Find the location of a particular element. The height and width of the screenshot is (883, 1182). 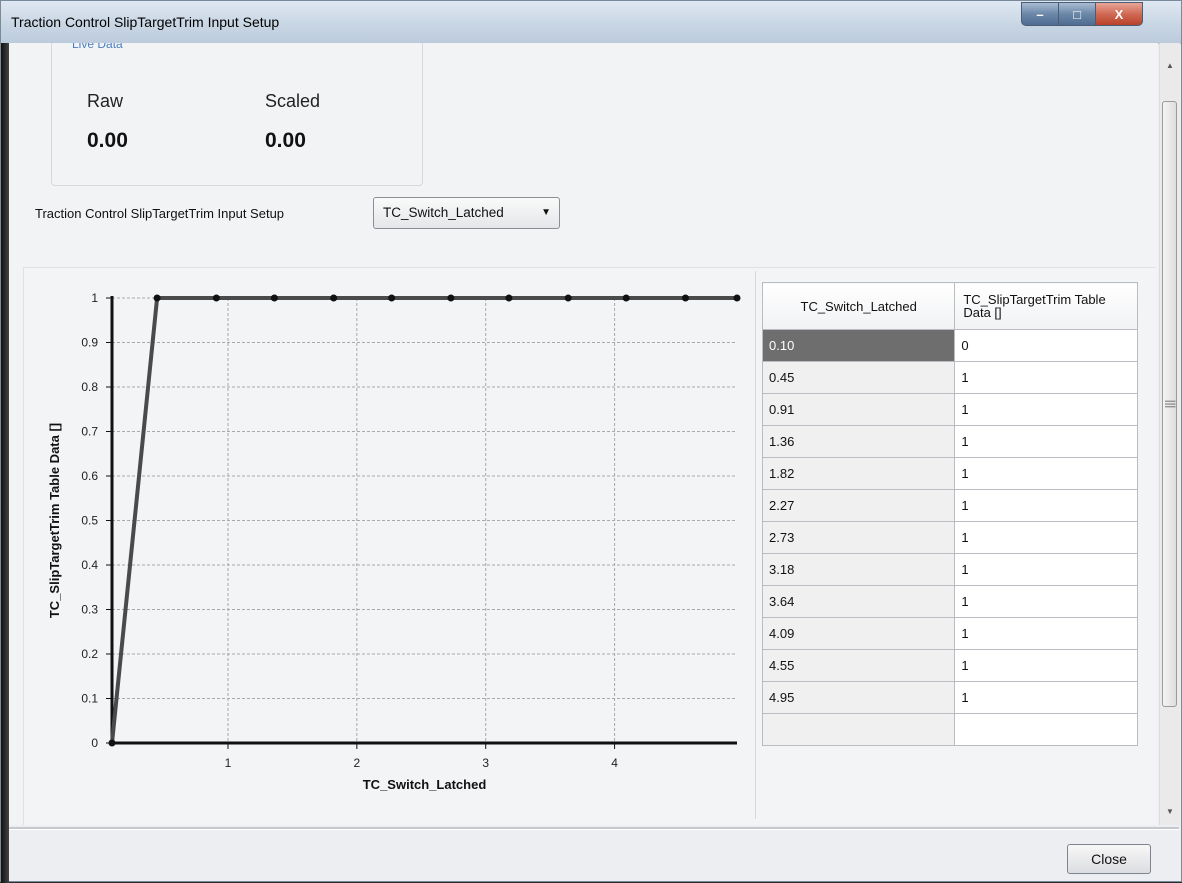

table-row: 4.95 1 is located at coordinates (949, 697).